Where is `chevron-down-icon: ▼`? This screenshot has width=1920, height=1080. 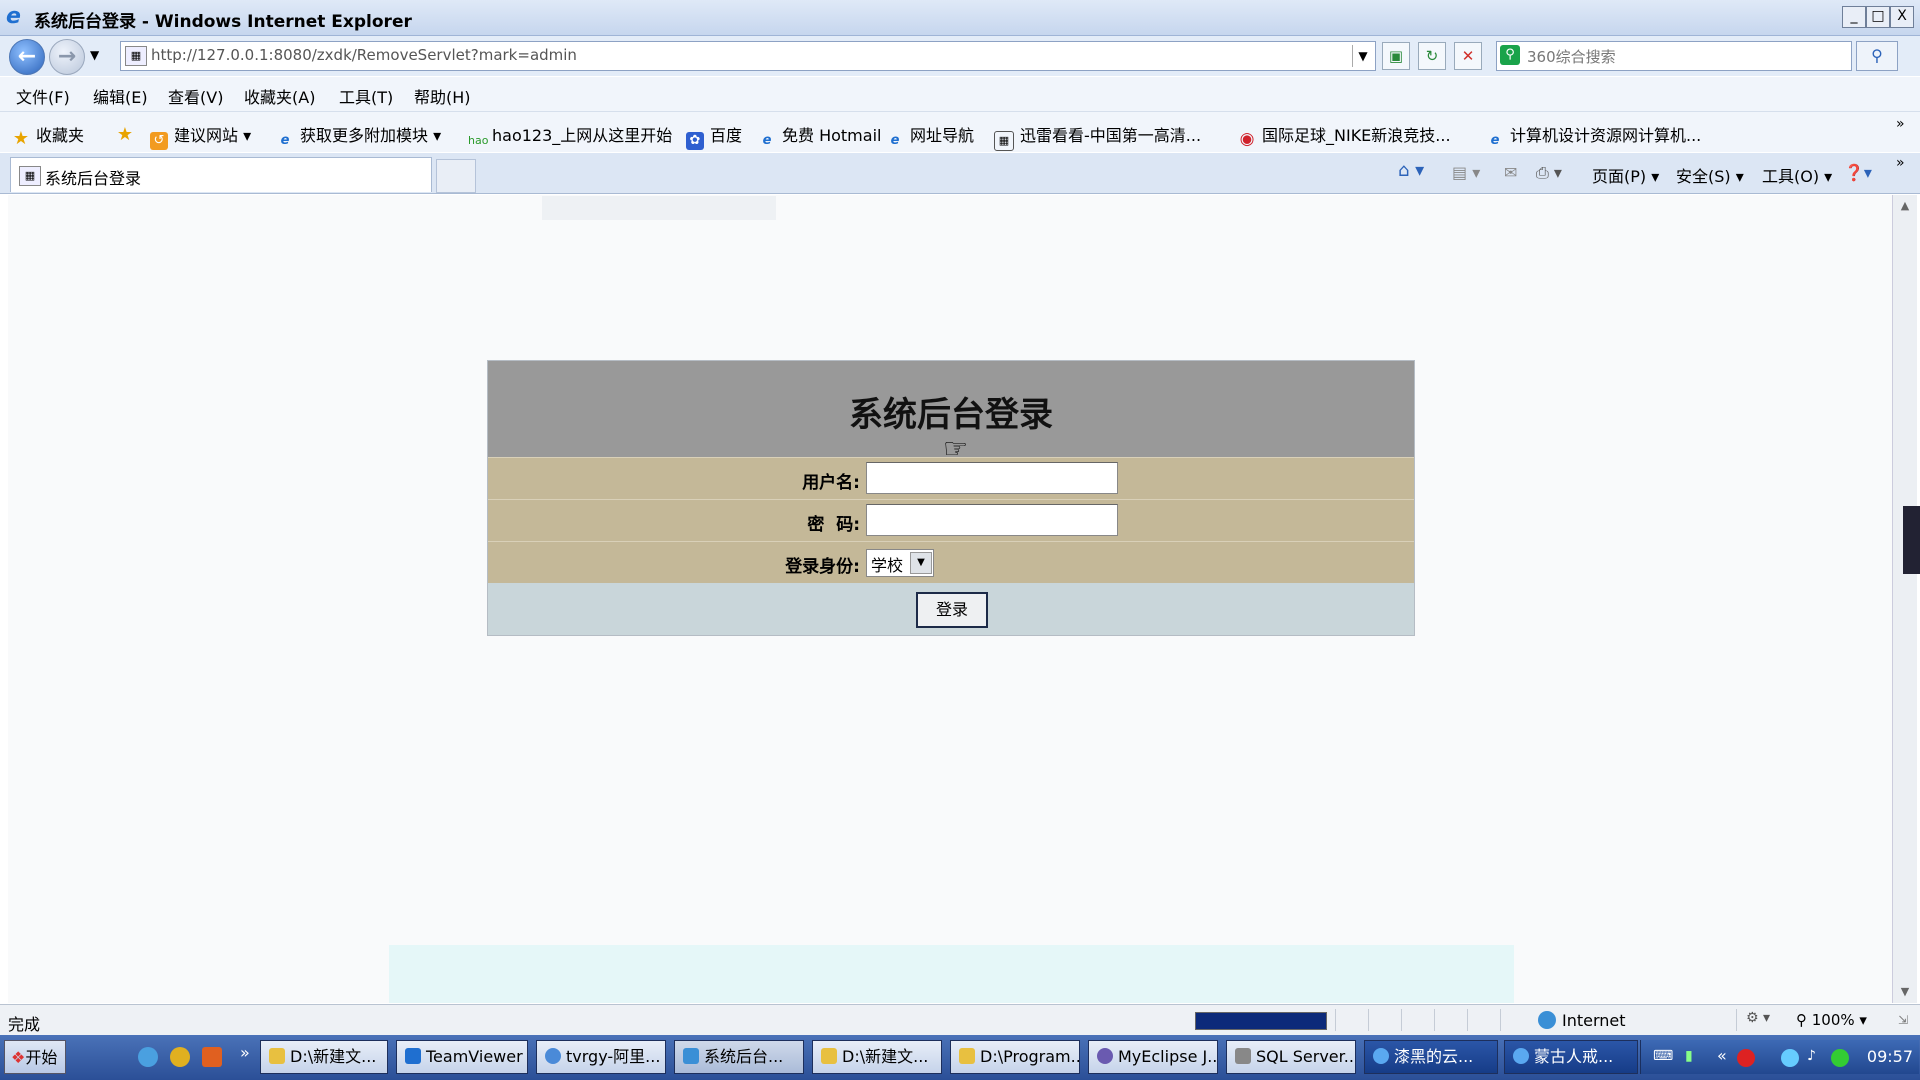 chevron-down-icon: ▼ is located at coordinates (921, 563).